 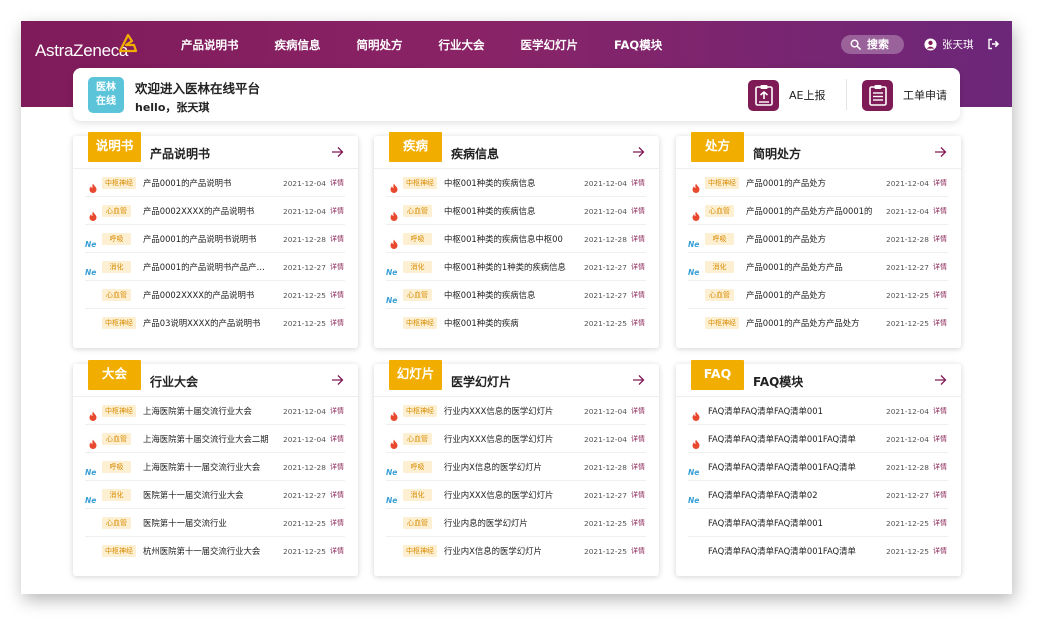 What do you see at coordinates (81, 51) in the screenshot?
I see `astrazeneca-logo: AstraZeneca` at bounding box center [81, 51].